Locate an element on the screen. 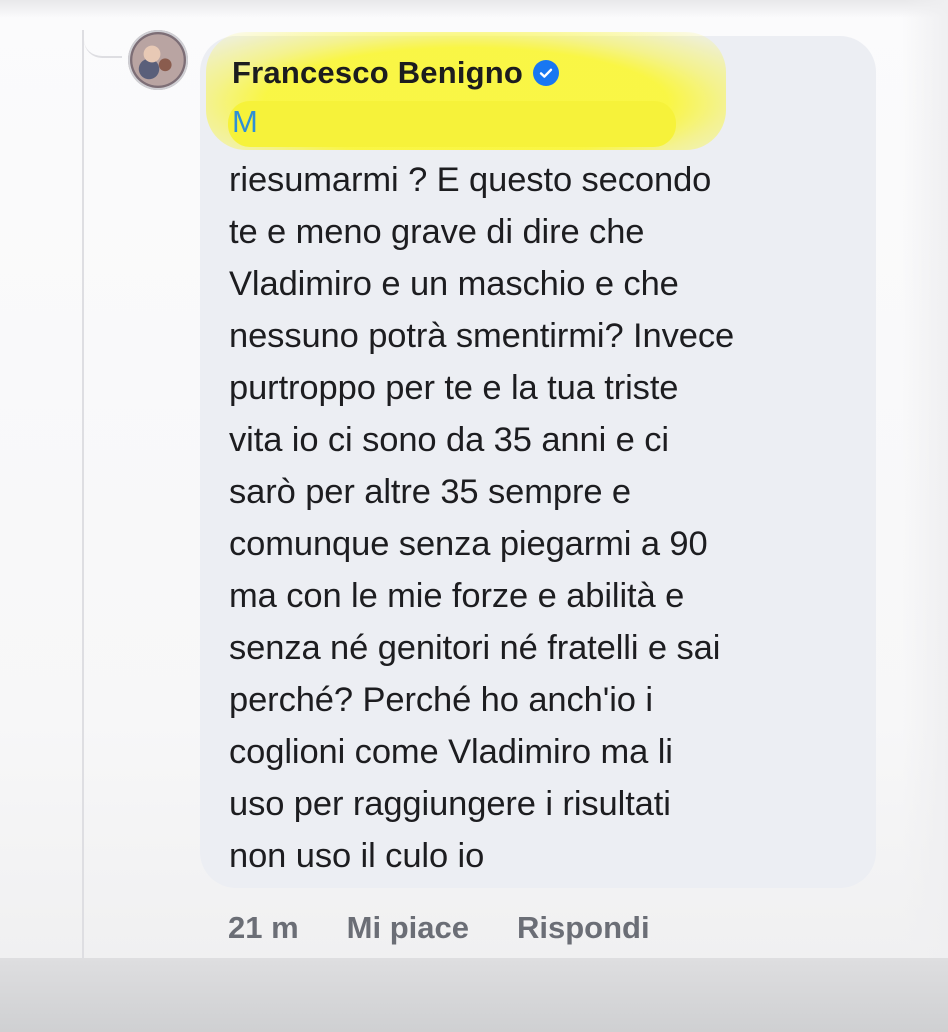 The width and height of the screenshot is (948, 1032). tagged-user-mention: M is located at coordinates (245, 122).